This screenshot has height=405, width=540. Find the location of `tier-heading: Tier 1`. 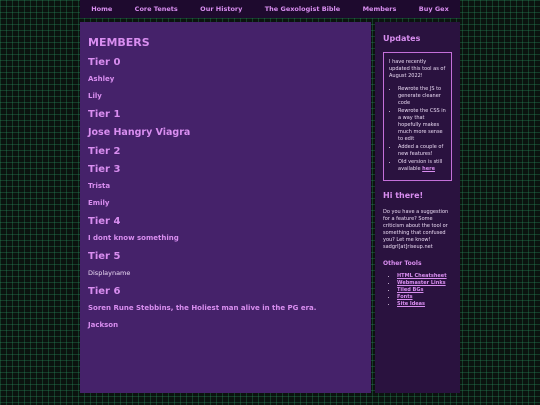

tier-heading: Tier 1 is located at coordinates (104, 114).